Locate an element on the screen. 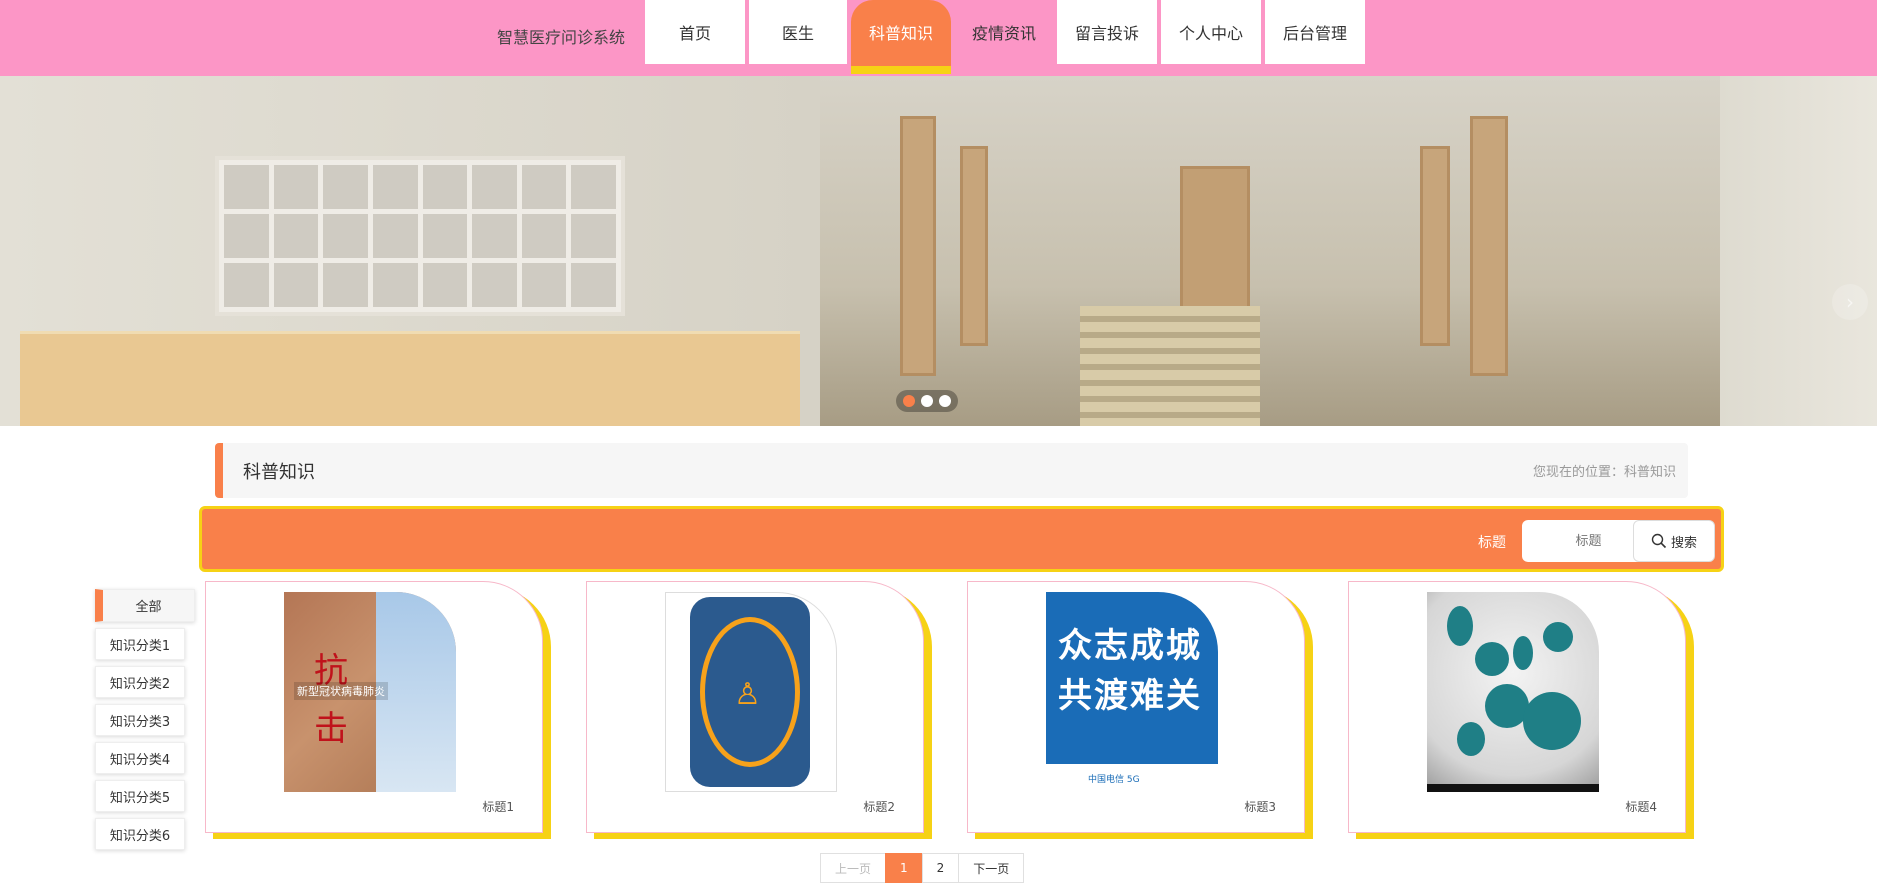 The height and width of the screenshot is (891, 1877). site-brand: 智慧医疗问诊系统 is located at coordinates (561, 37).